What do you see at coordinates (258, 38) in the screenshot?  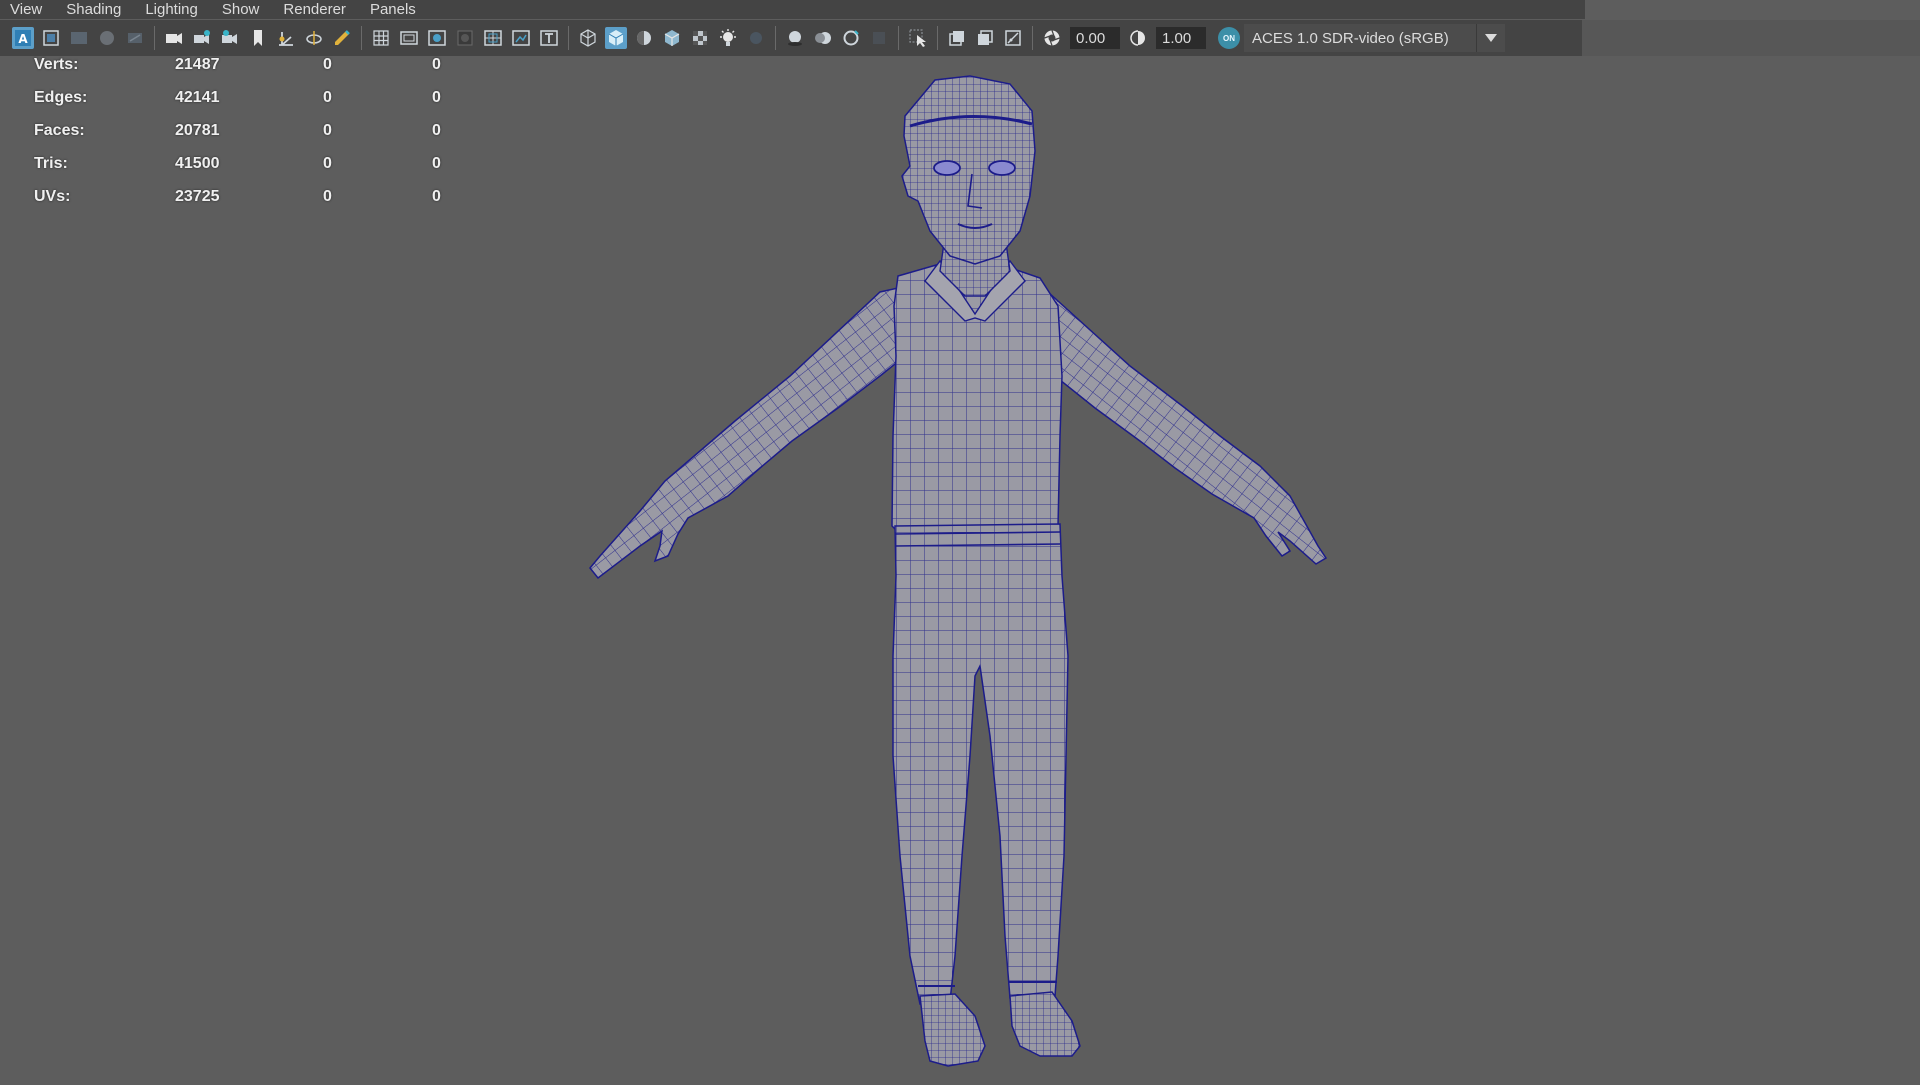 I see `resolution-gate-icon` at bounding box center [258, 38].